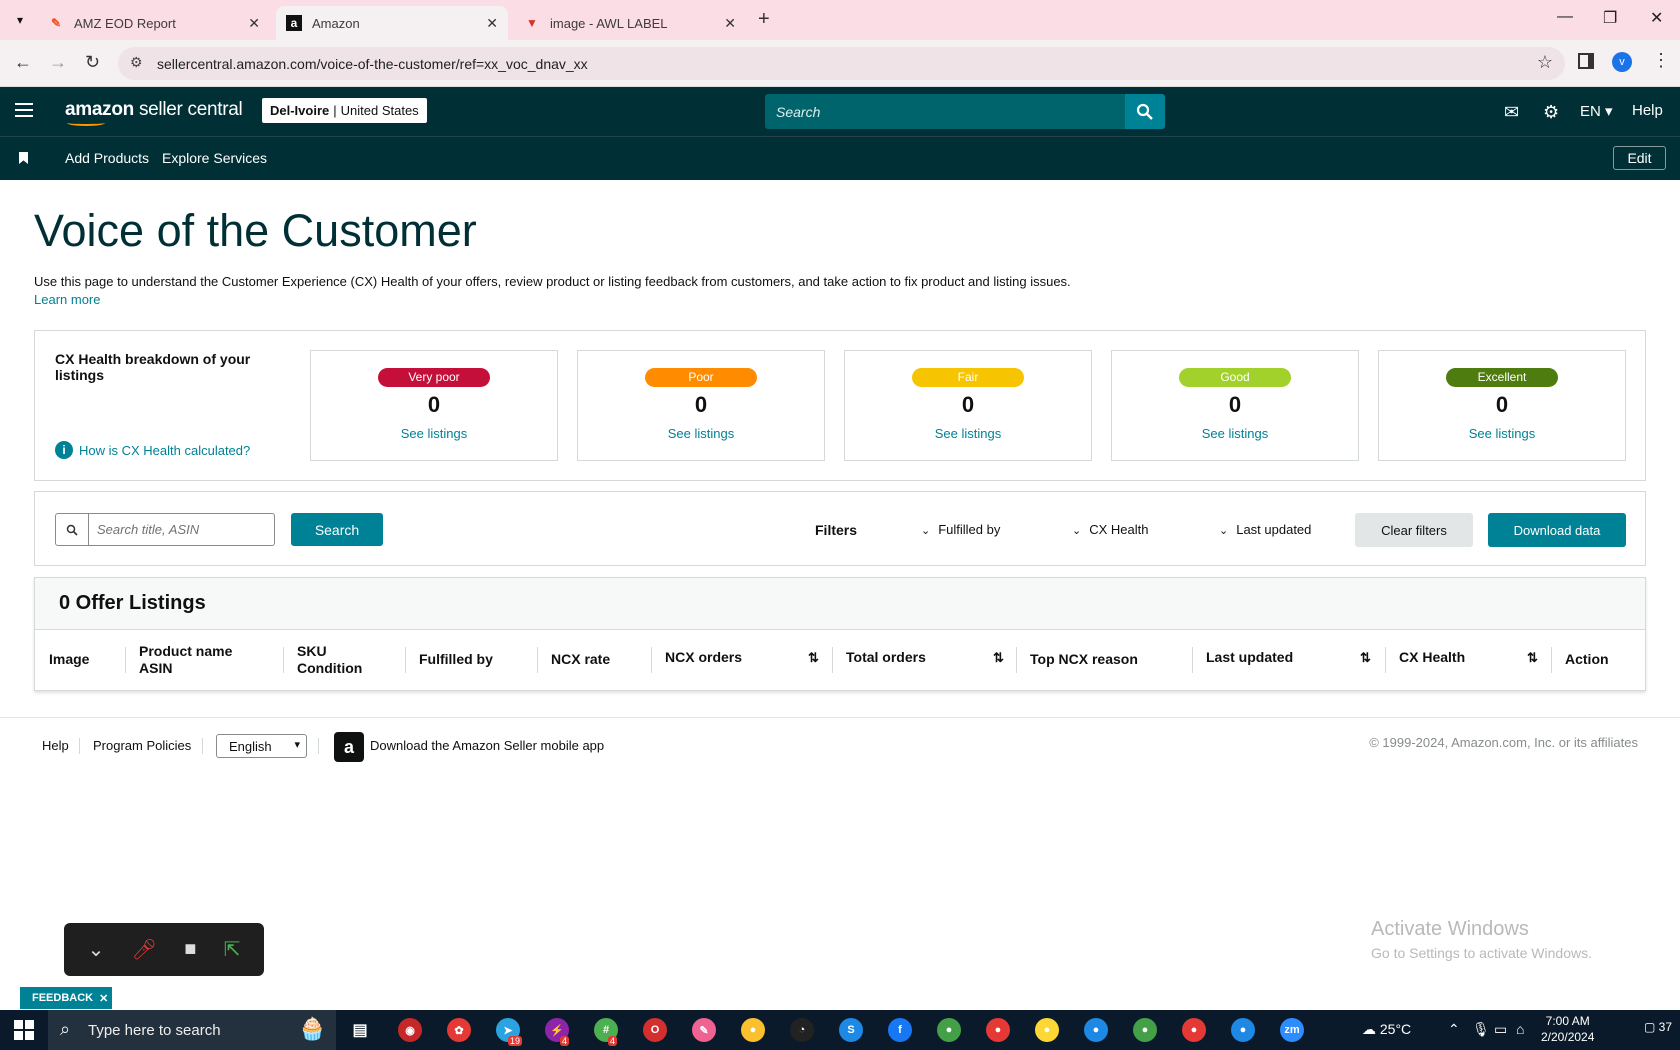 Image resolution: width=1680 pixels, height=1050 pixels. Describe the element at coordinates (20, 20) in the screenshot. I see `tab-search-icon: ▾` at that location.